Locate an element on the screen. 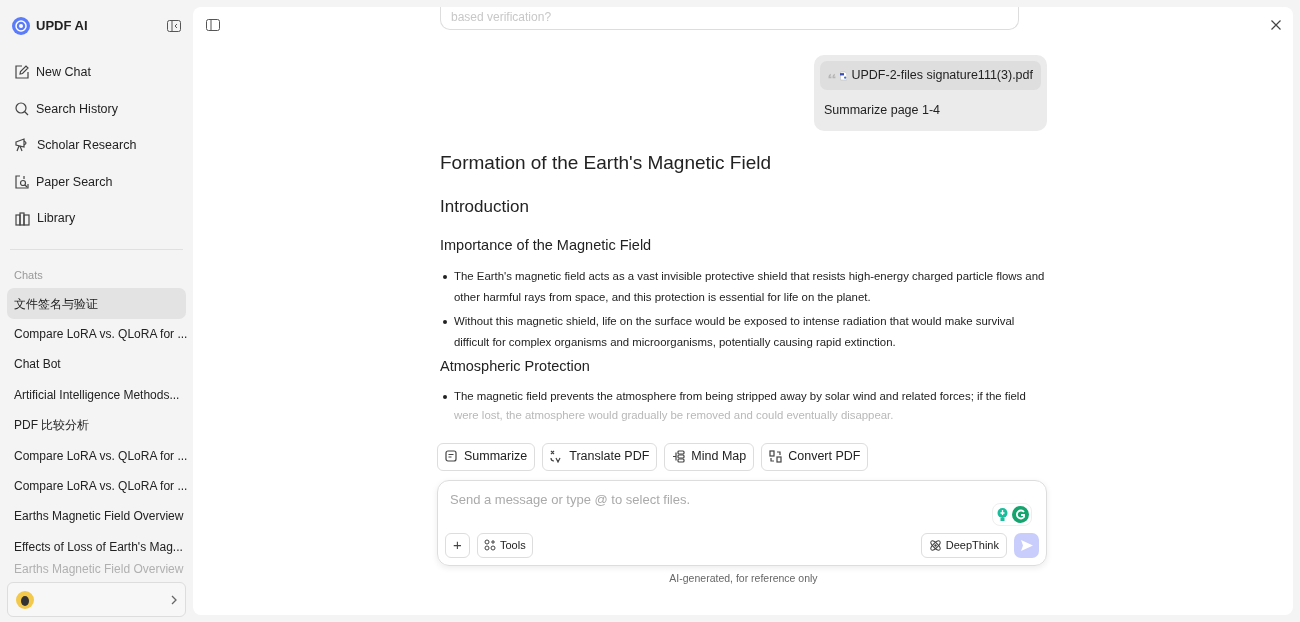  answer-title: Formation of the Earth's Magnetic Field is located at coordinates (606, 162).